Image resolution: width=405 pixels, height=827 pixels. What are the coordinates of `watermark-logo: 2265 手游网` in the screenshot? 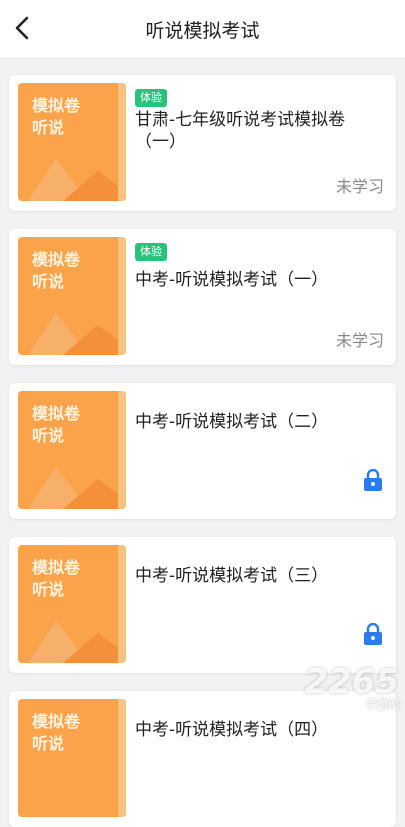 It's located at (351, 686).